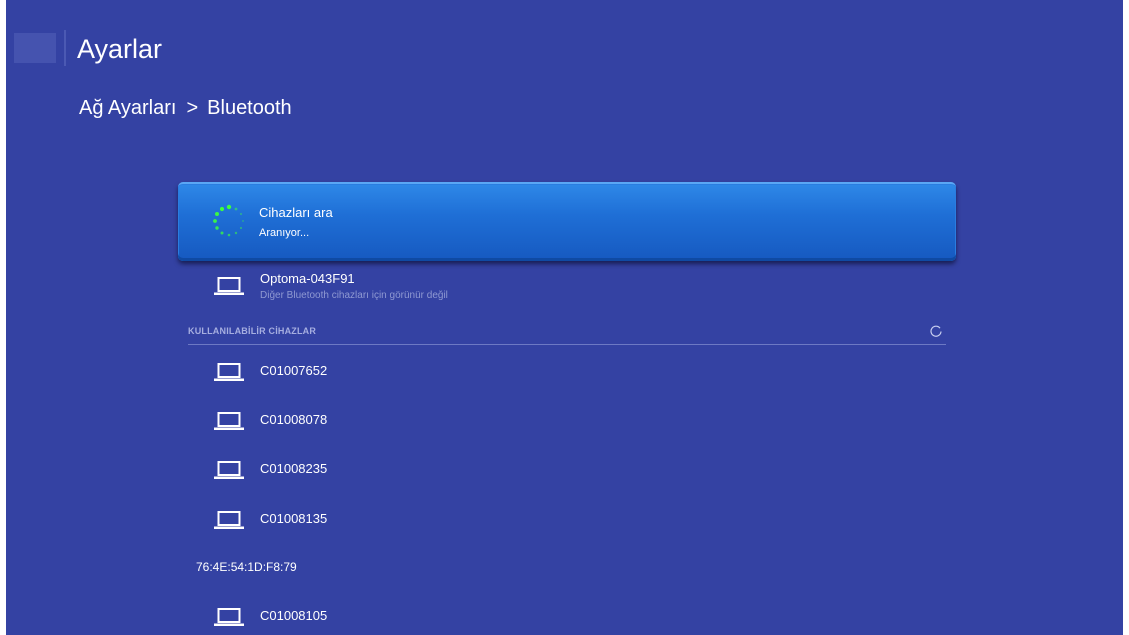  Describe the element at coordinates (307, 278) in the screenshot. I see `own-device-name: Optoma-043F91` at that location.